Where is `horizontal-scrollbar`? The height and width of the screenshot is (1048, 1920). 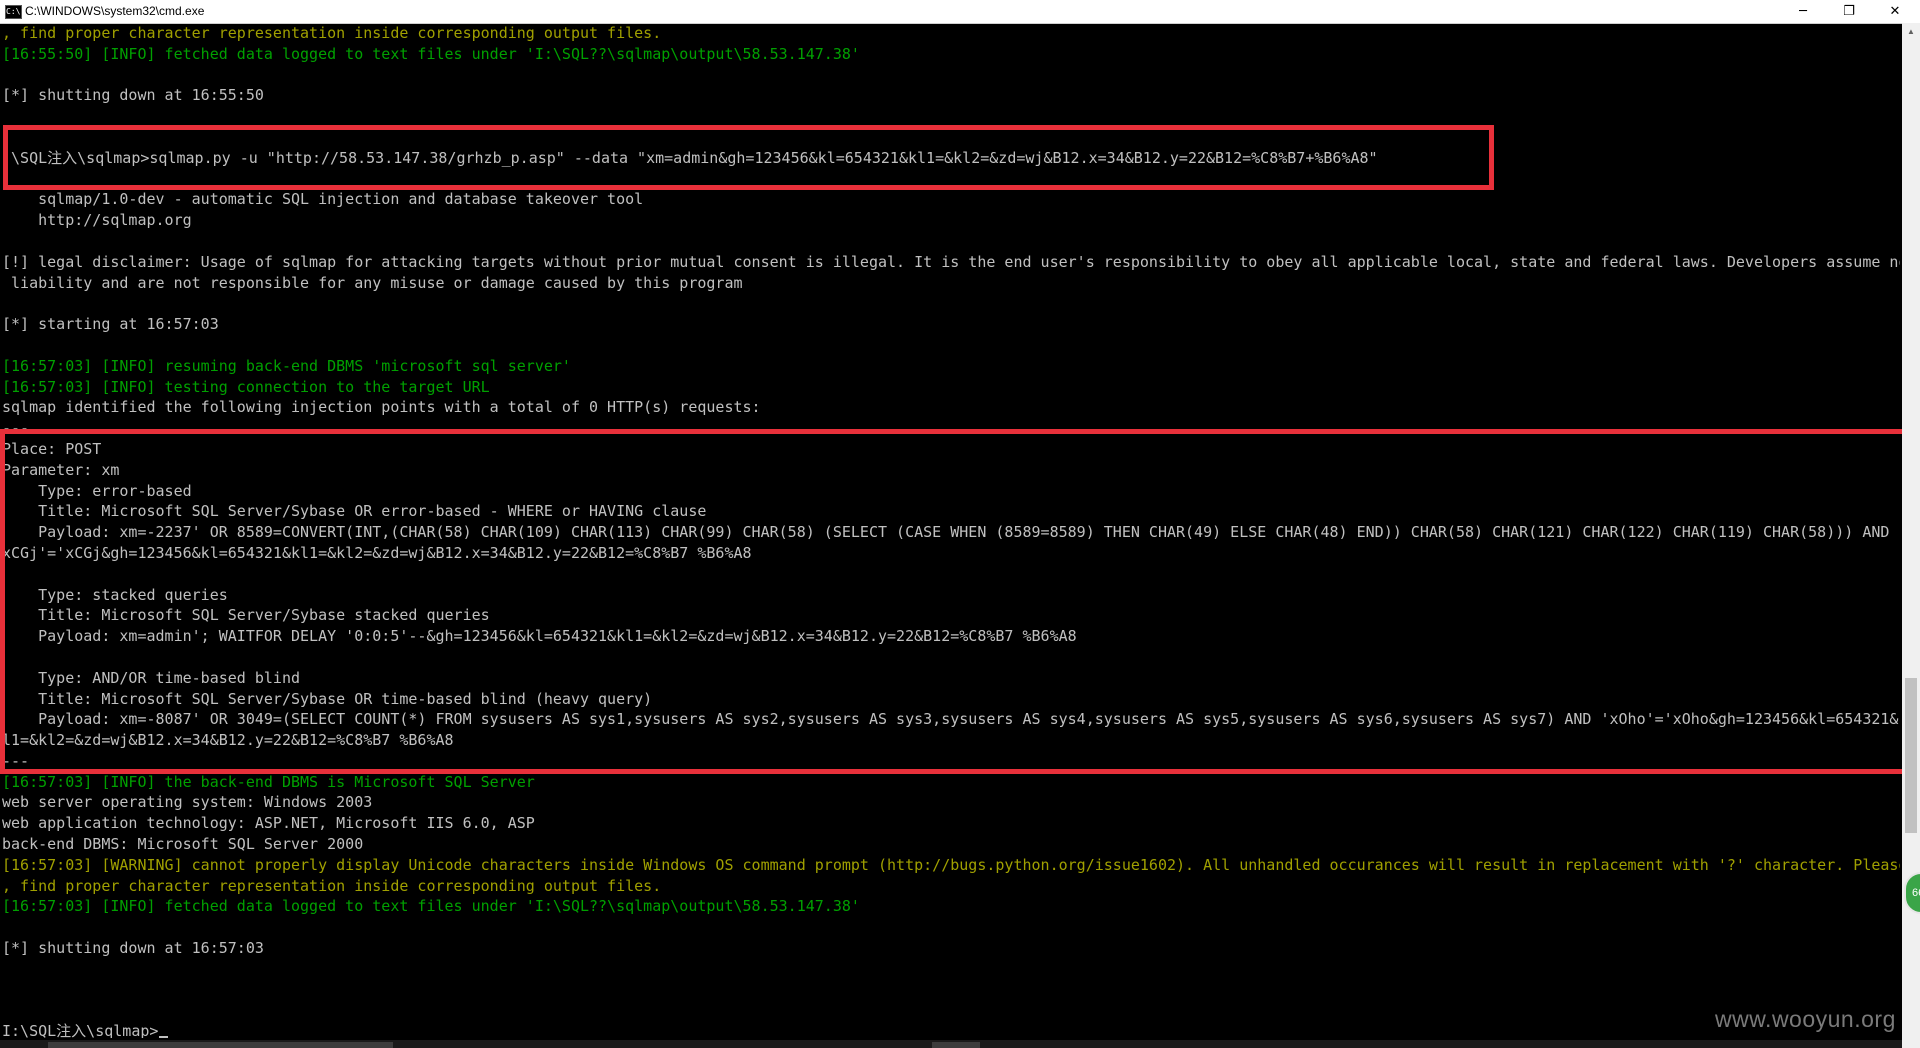 horizontal-scrollbar is located at coordinates (951, 1044).